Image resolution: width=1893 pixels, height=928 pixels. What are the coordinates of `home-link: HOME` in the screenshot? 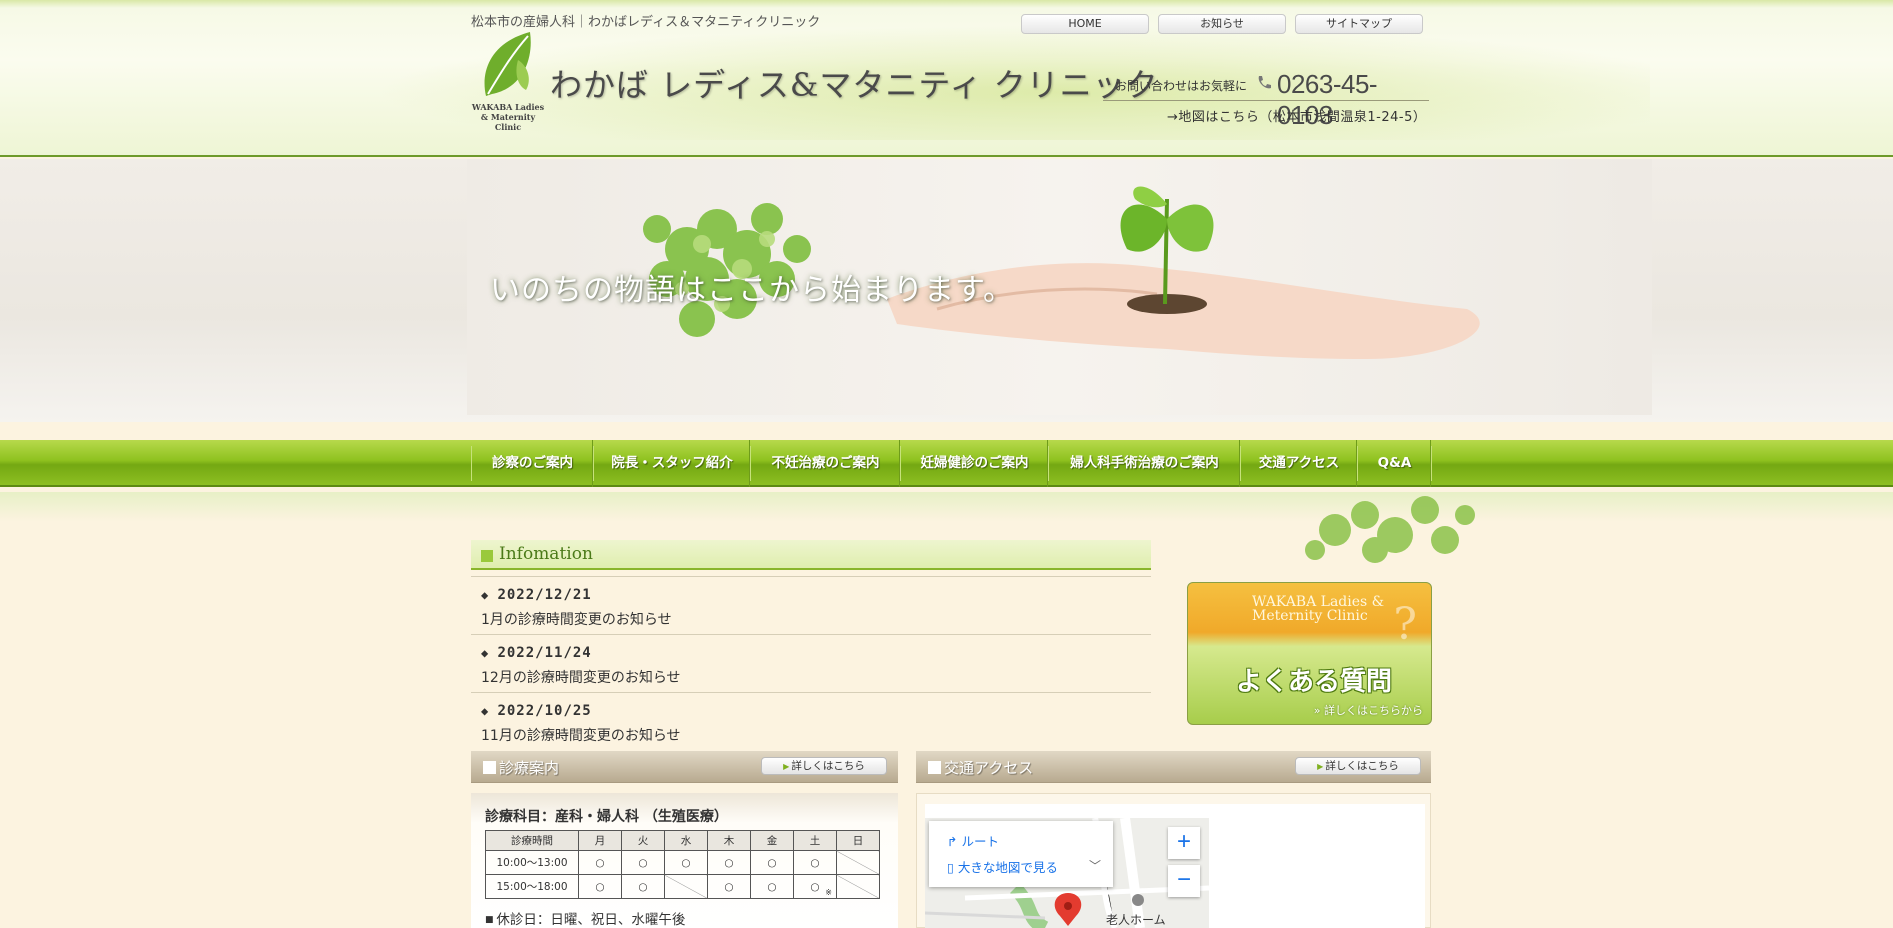 It's located at (1085, 24).